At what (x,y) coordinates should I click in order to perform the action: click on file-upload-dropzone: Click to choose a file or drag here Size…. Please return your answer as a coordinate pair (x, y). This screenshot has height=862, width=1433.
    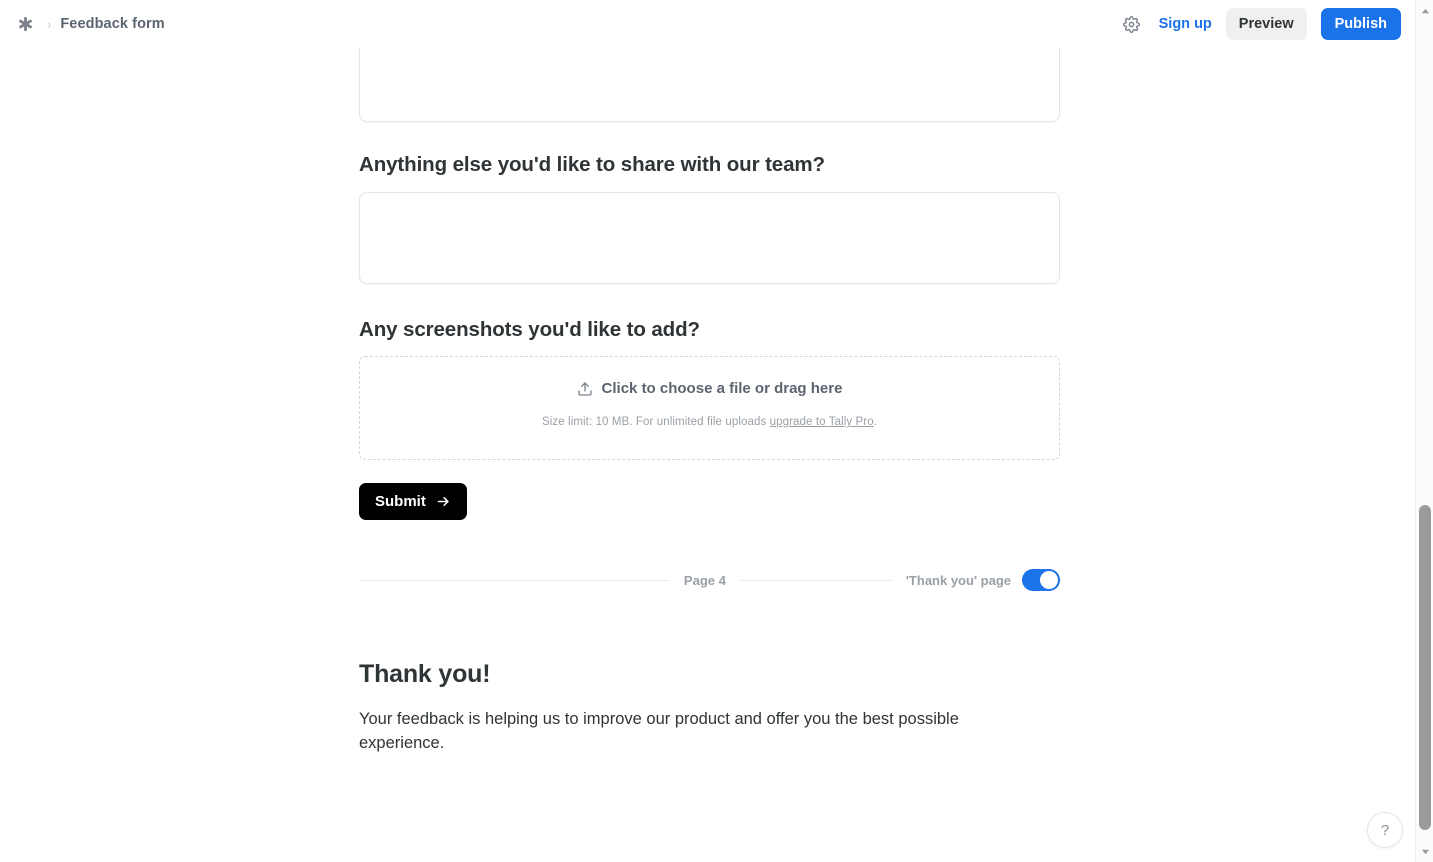
    Looking at the image, I should click on (709, 408).